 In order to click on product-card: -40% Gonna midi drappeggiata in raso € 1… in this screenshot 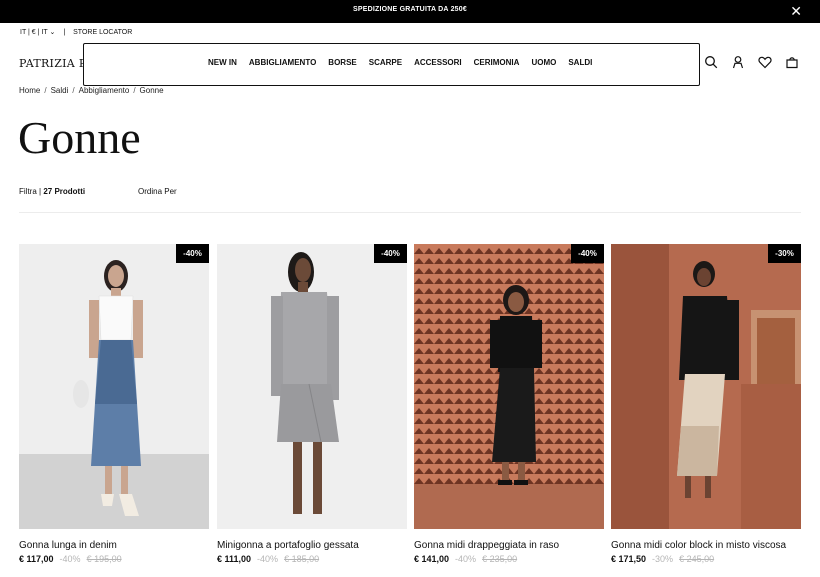, I will do `click(509, 404)`.